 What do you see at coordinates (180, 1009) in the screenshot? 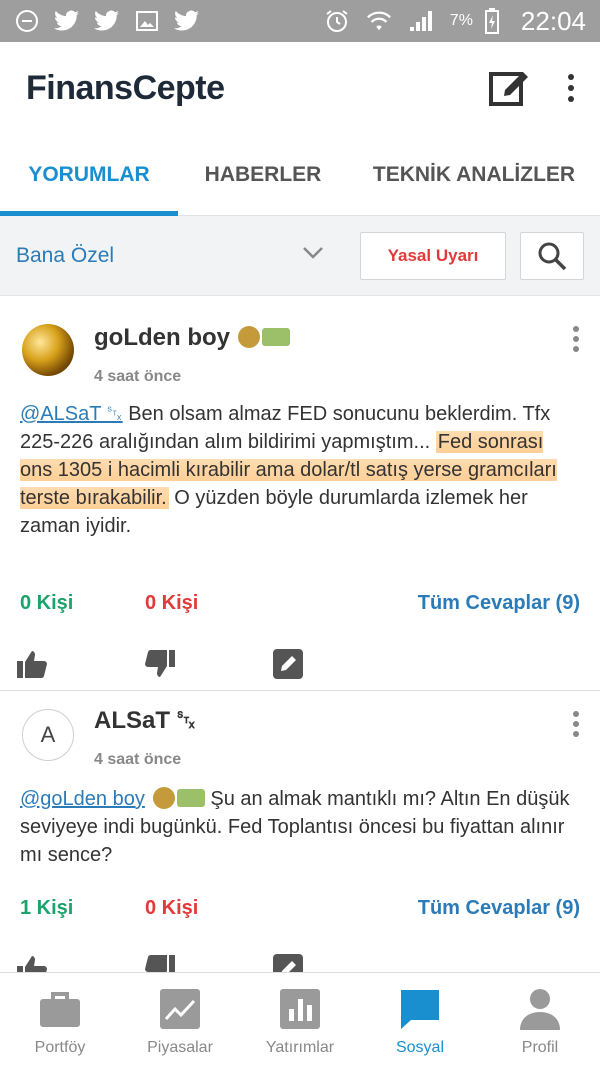
I see `trend-chart-icon` at bounding box center [180, 1009].